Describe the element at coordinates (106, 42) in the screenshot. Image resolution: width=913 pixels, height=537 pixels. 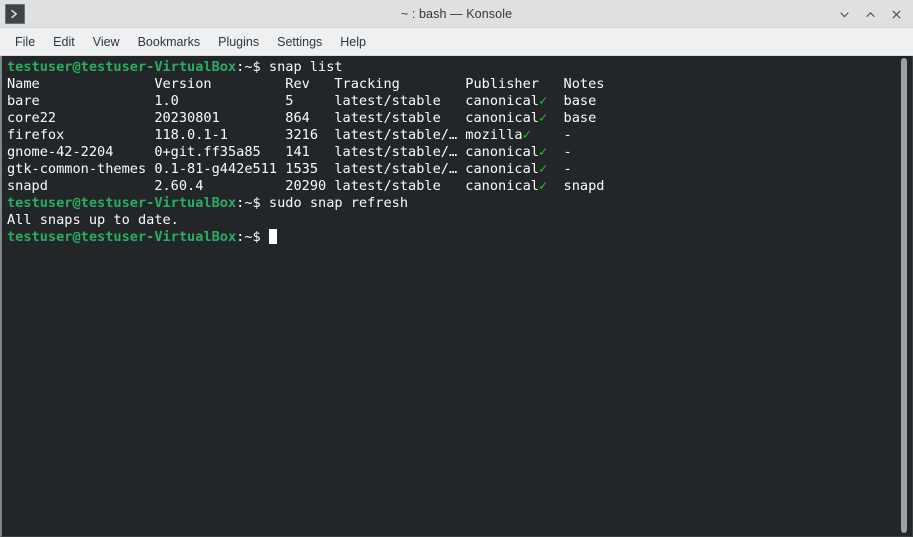
I see `menu-item-view: View` at that location.